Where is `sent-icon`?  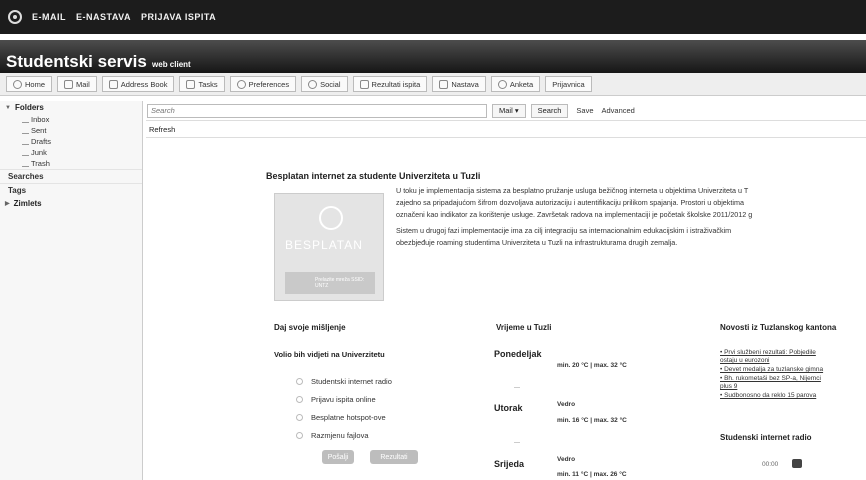 sent-icon is located at coordinates (25, 131).